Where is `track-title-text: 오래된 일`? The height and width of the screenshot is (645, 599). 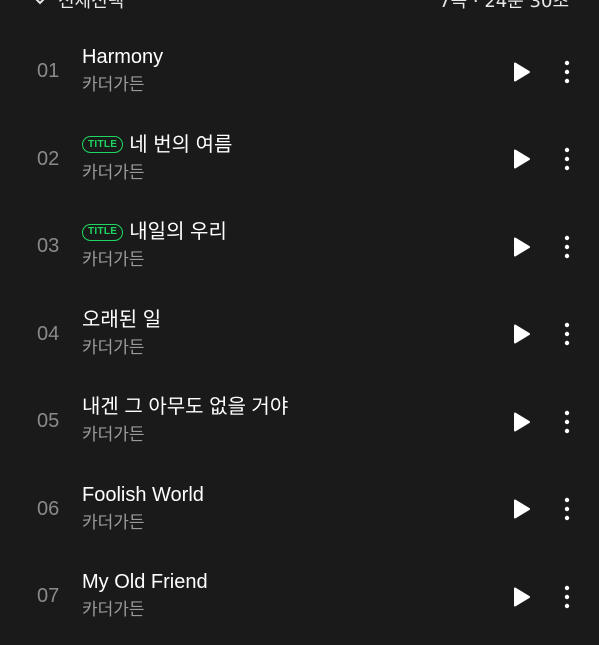
track-title-text: 오래된 일 is located at coordinates (122, 319).